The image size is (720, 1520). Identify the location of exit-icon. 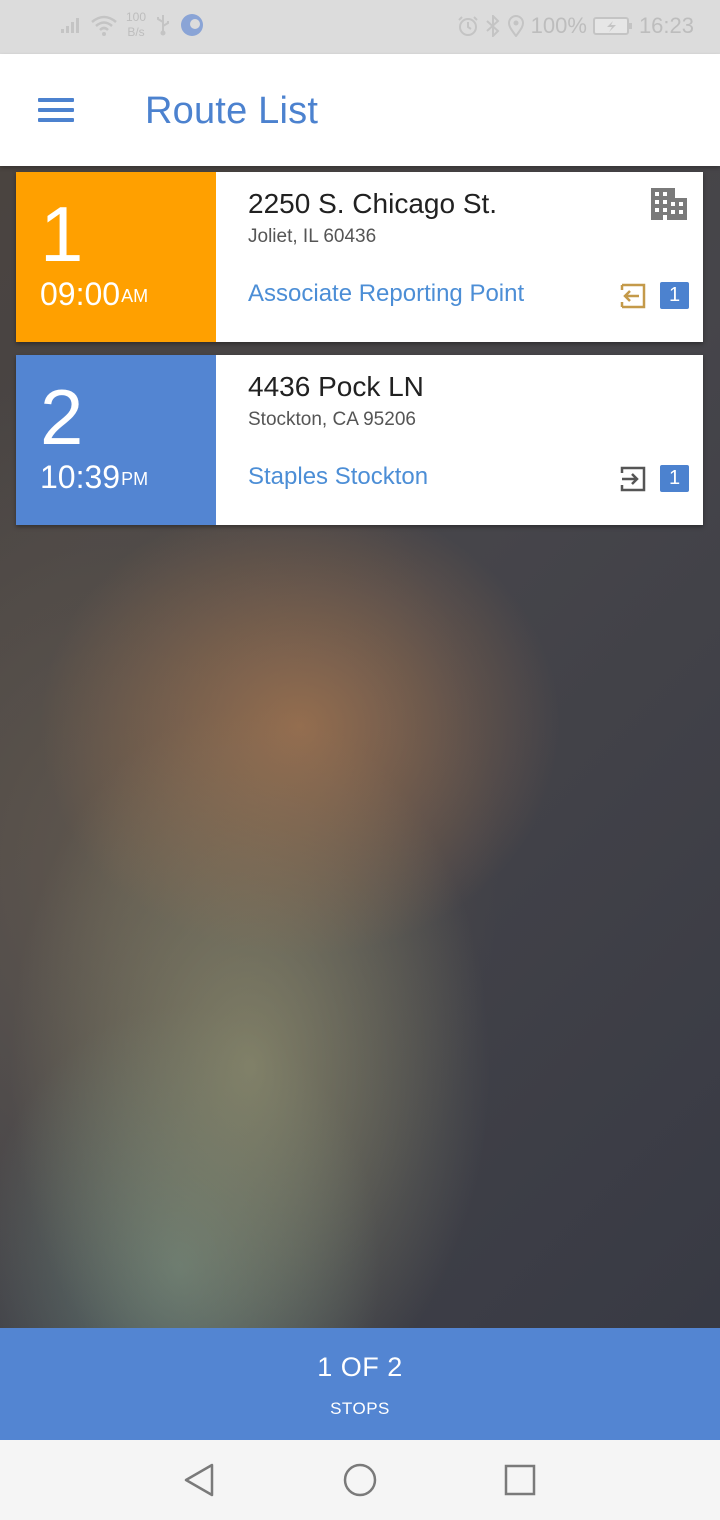
(633, 479).